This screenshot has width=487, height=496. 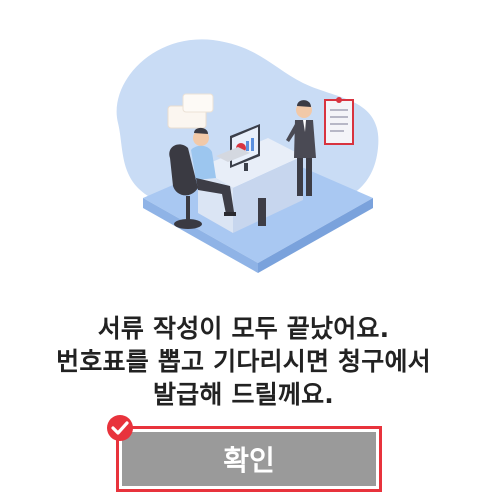 I want to click on confirm-button: 확인, so click(x=249, y=459).